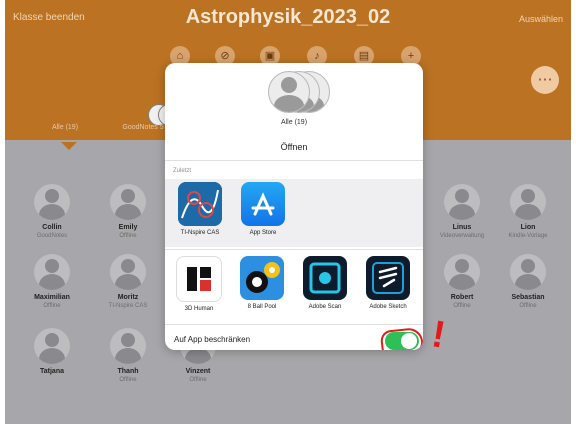 The width and height of the screenshot is (576, 424). Describe the element at coordinates (299, 92) in the screenshot. I see `group-avatar-stack` at that location.